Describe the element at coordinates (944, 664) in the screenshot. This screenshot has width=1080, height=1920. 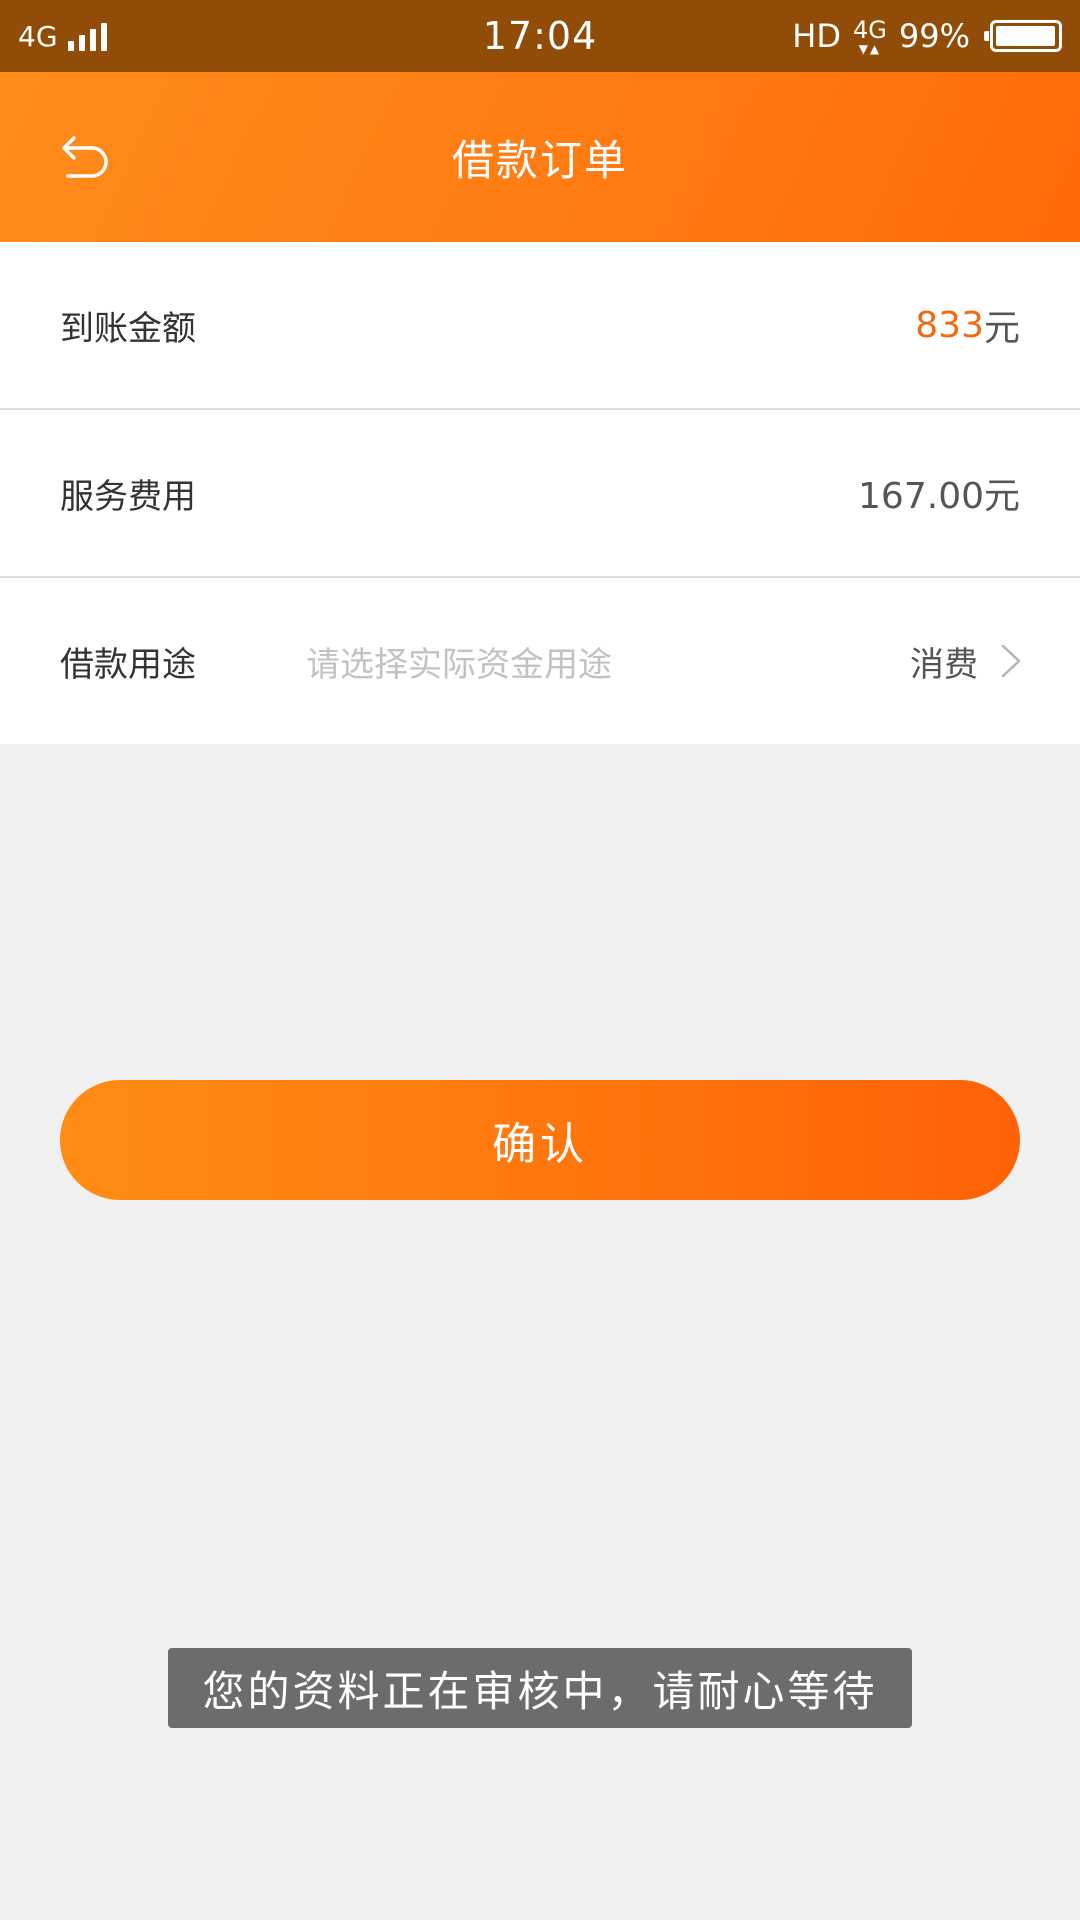
I see `purpose-value: 消费` at that location.